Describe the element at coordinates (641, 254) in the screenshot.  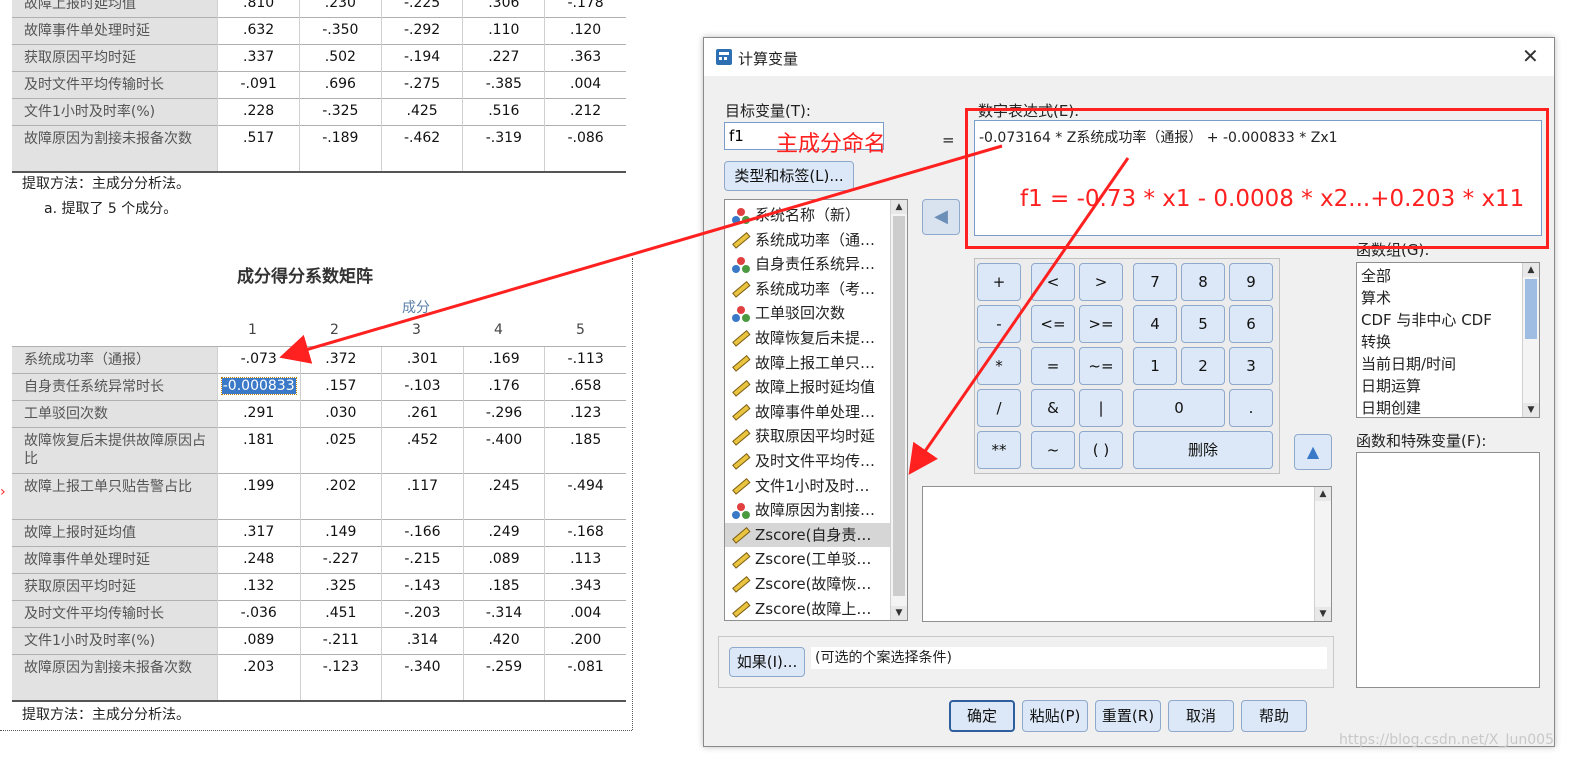
I see `arrow-to-coefficient` at that location.